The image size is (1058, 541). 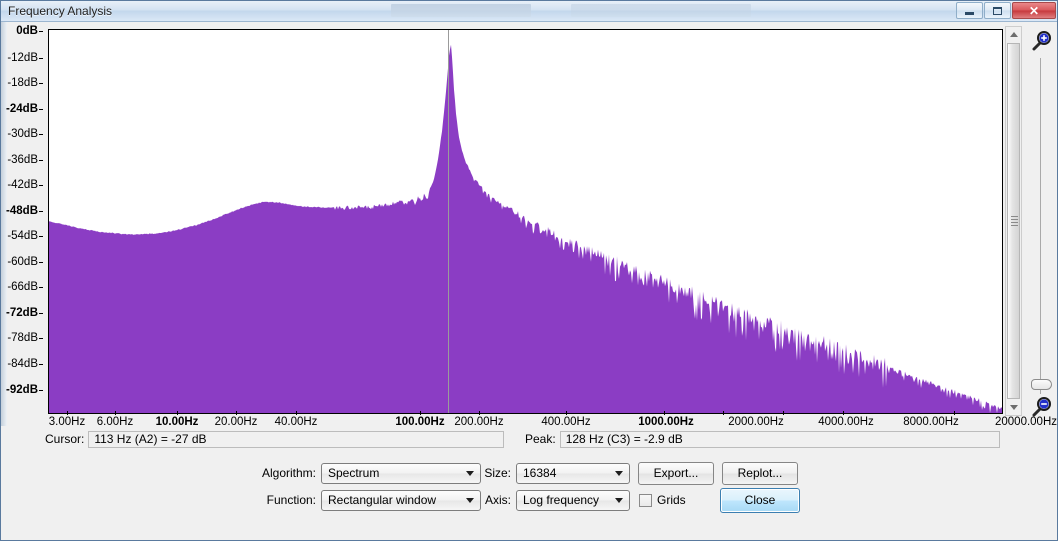 What do you see at coordinates (969, 13) in the screenshot?
I see `minimize-icon` at bounding box center [969, 13].